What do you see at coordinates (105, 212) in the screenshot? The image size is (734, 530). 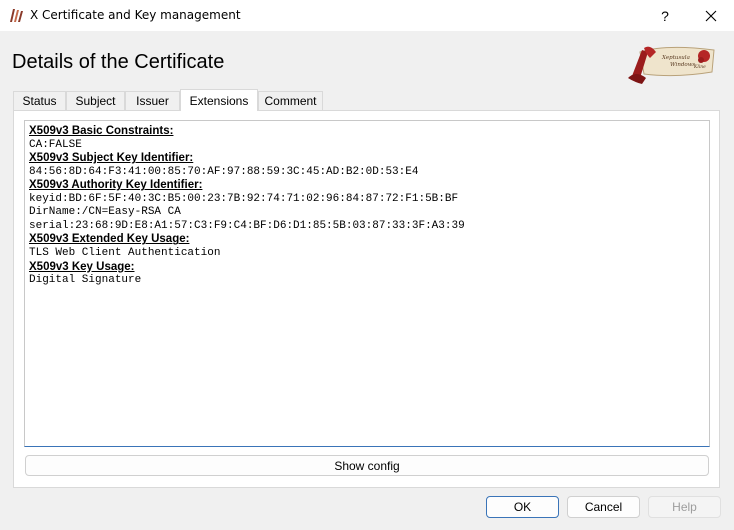 I see `extension-value: DirName:/CN=Easy-RSA CA` at bounding box center [105, 212].